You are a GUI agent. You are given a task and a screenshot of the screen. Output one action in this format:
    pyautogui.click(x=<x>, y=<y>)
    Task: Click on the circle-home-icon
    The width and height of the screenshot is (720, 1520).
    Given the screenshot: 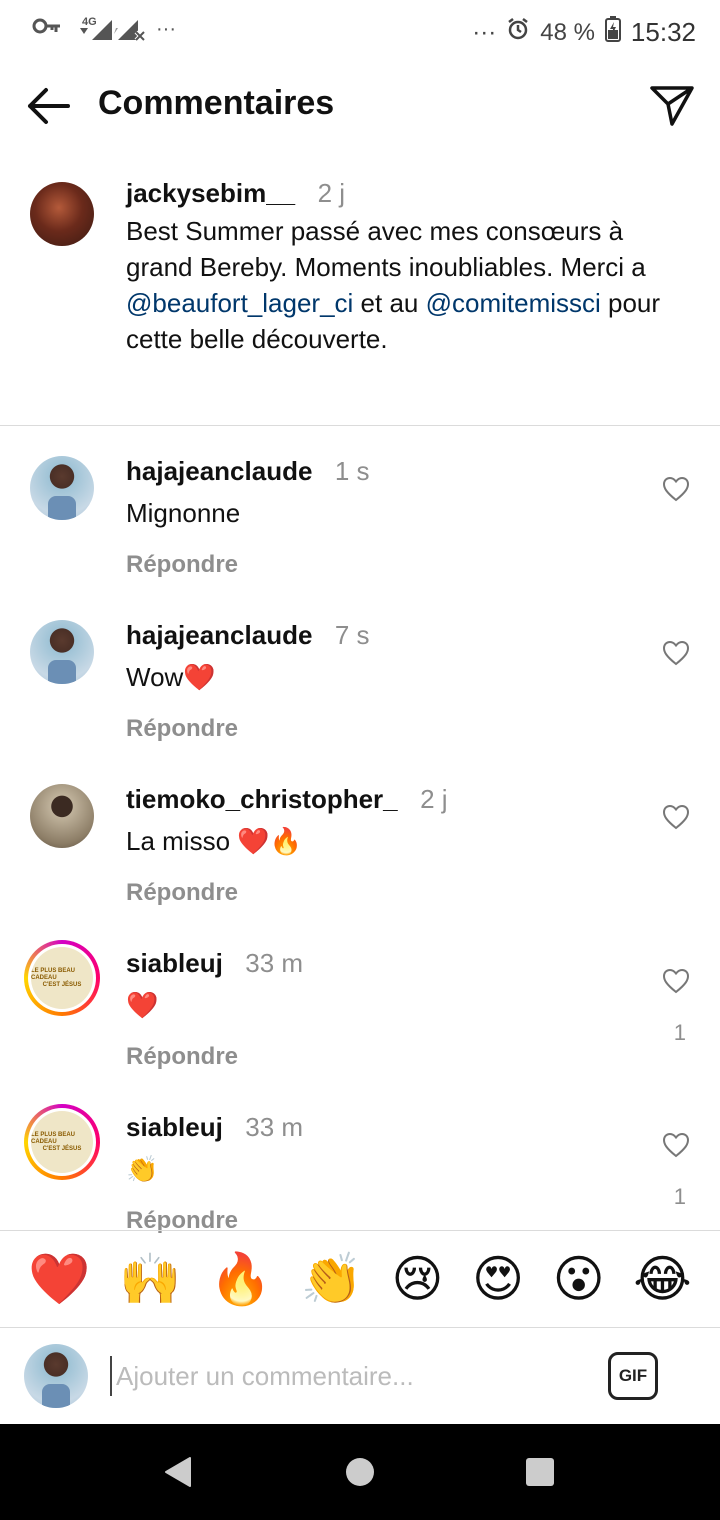 What is the action you would take?
    pyautogui.click(x=360, y=1472)
    